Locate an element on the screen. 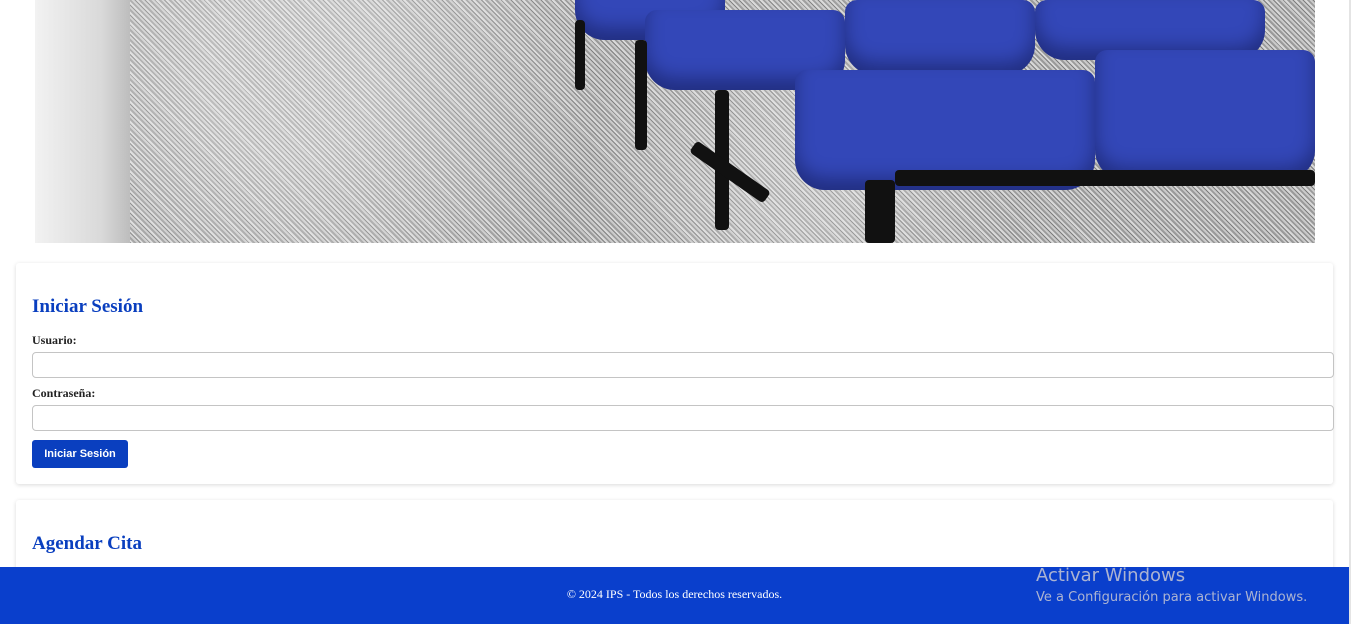  hero-wall is located at coordinates (82, 121).